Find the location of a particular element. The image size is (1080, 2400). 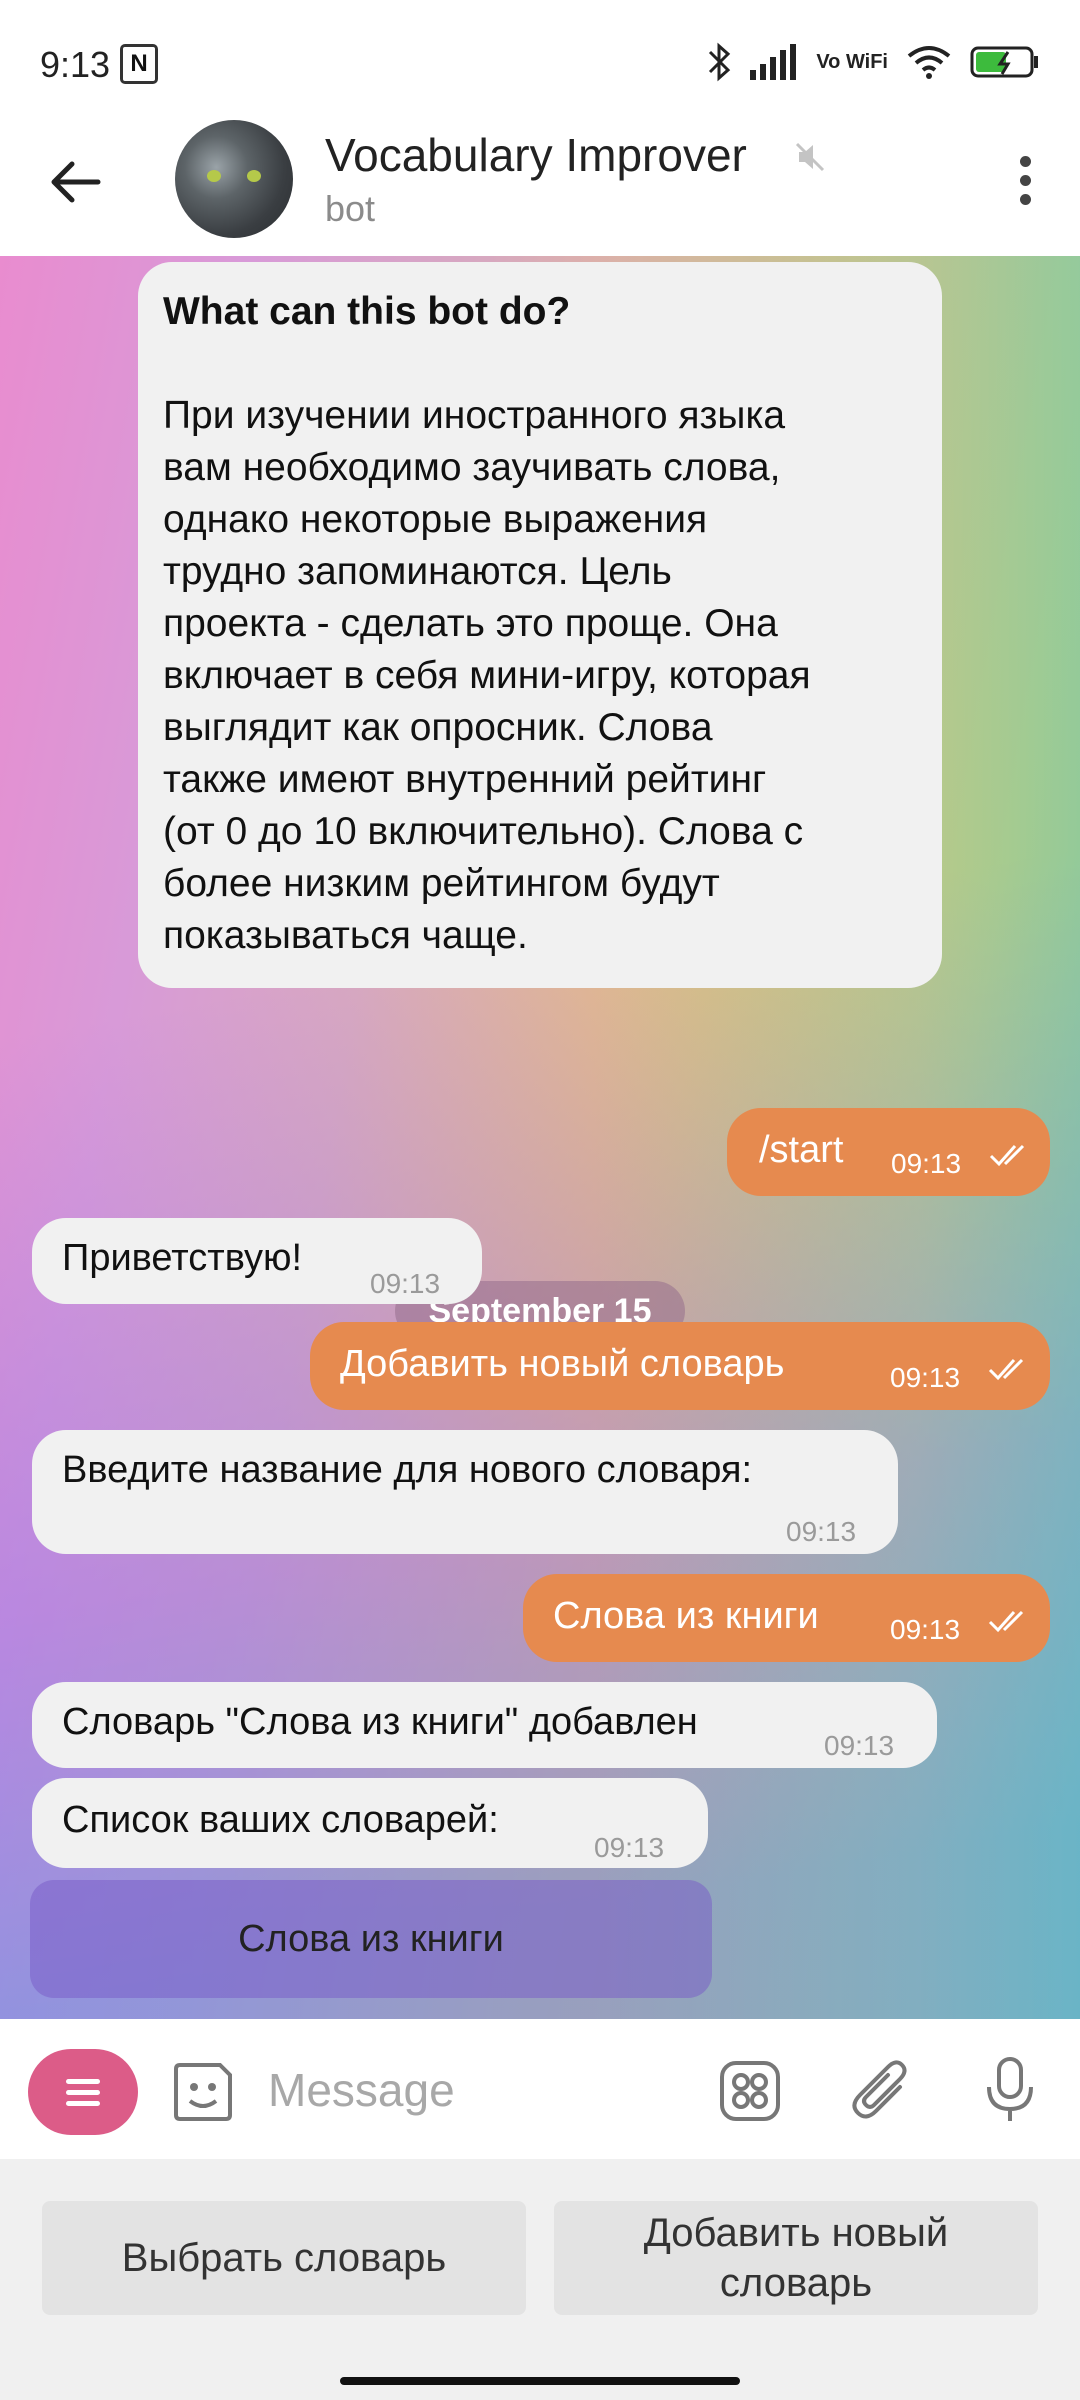

signal-icon is located at coordinates (773, 62).